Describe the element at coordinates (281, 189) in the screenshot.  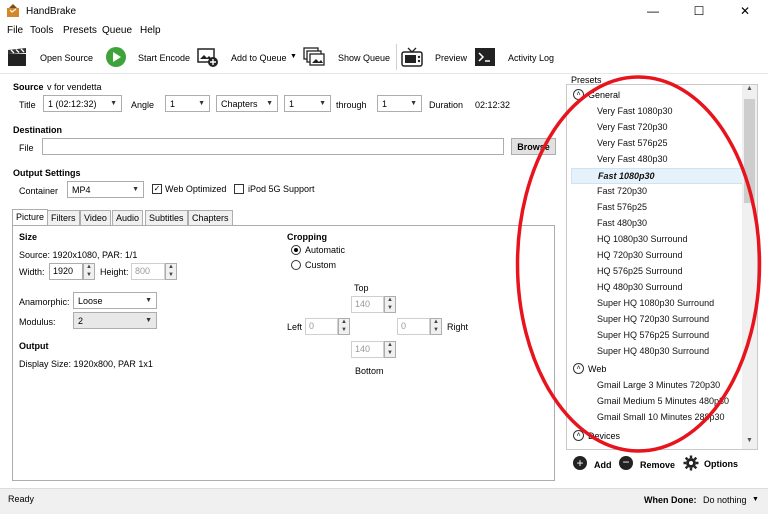
I see `ipod-support-label: iPod 5G Support` at that location.